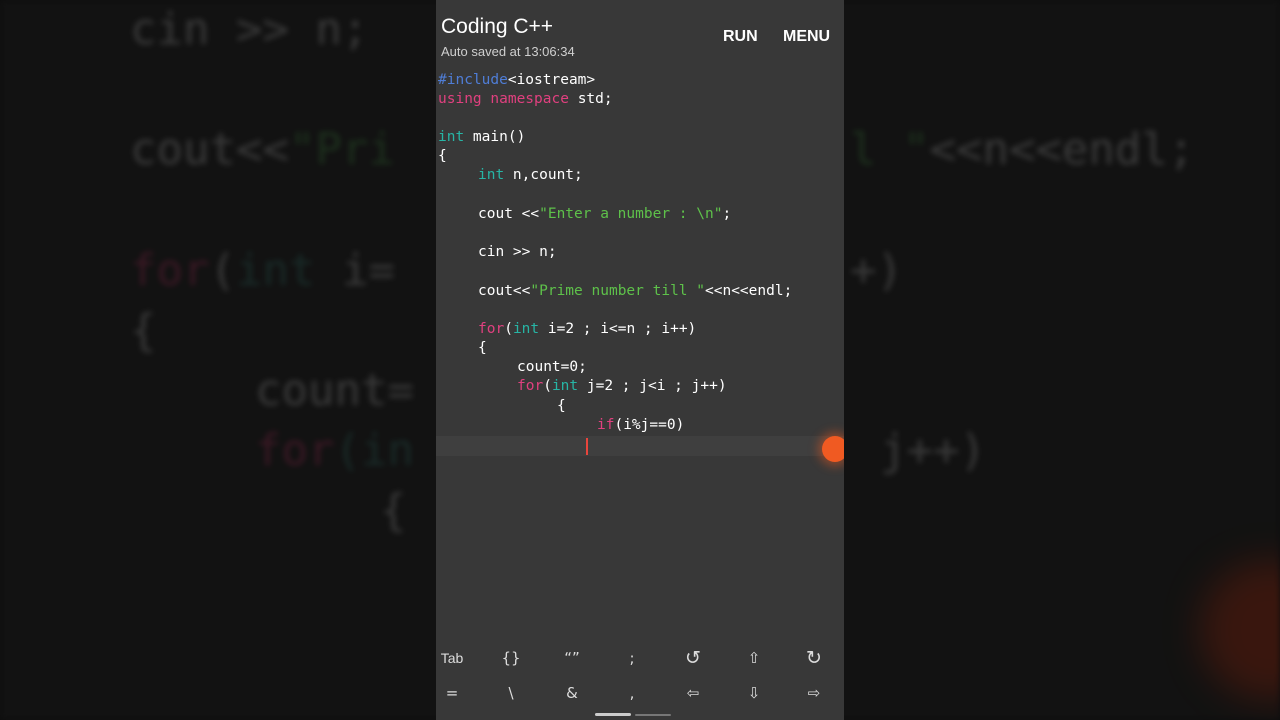  Describe the element at coordinates (587, 329) in the screenshot. I see `code-line: for(int i=2 ; i<=n ; i++)` at that location.